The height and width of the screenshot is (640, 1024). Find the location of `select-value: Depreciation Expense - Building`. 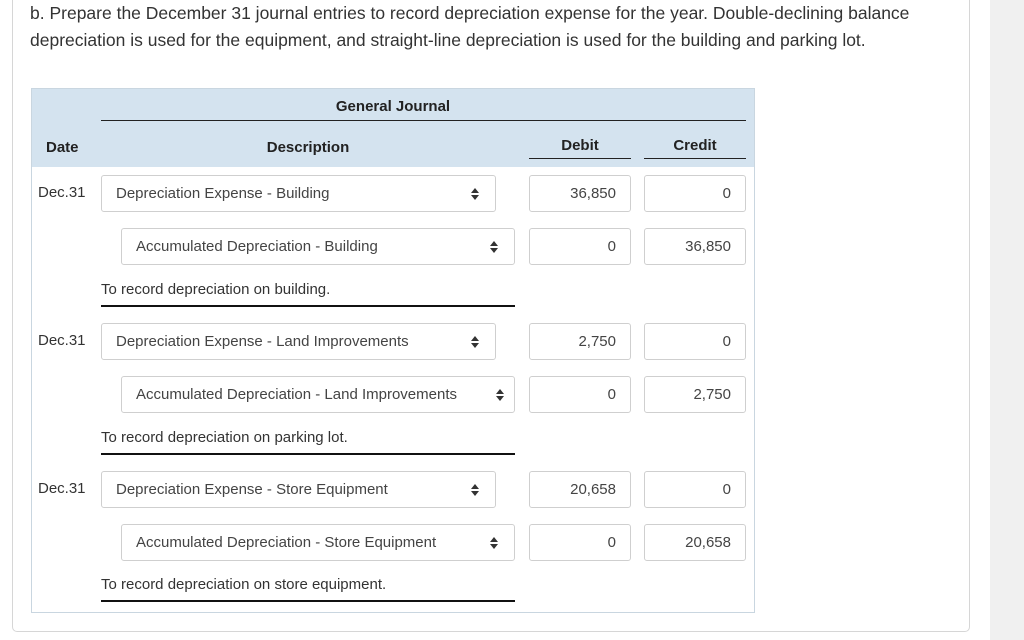

select-value: Depreciation Expense - Building is located at coordinates (222, 193).